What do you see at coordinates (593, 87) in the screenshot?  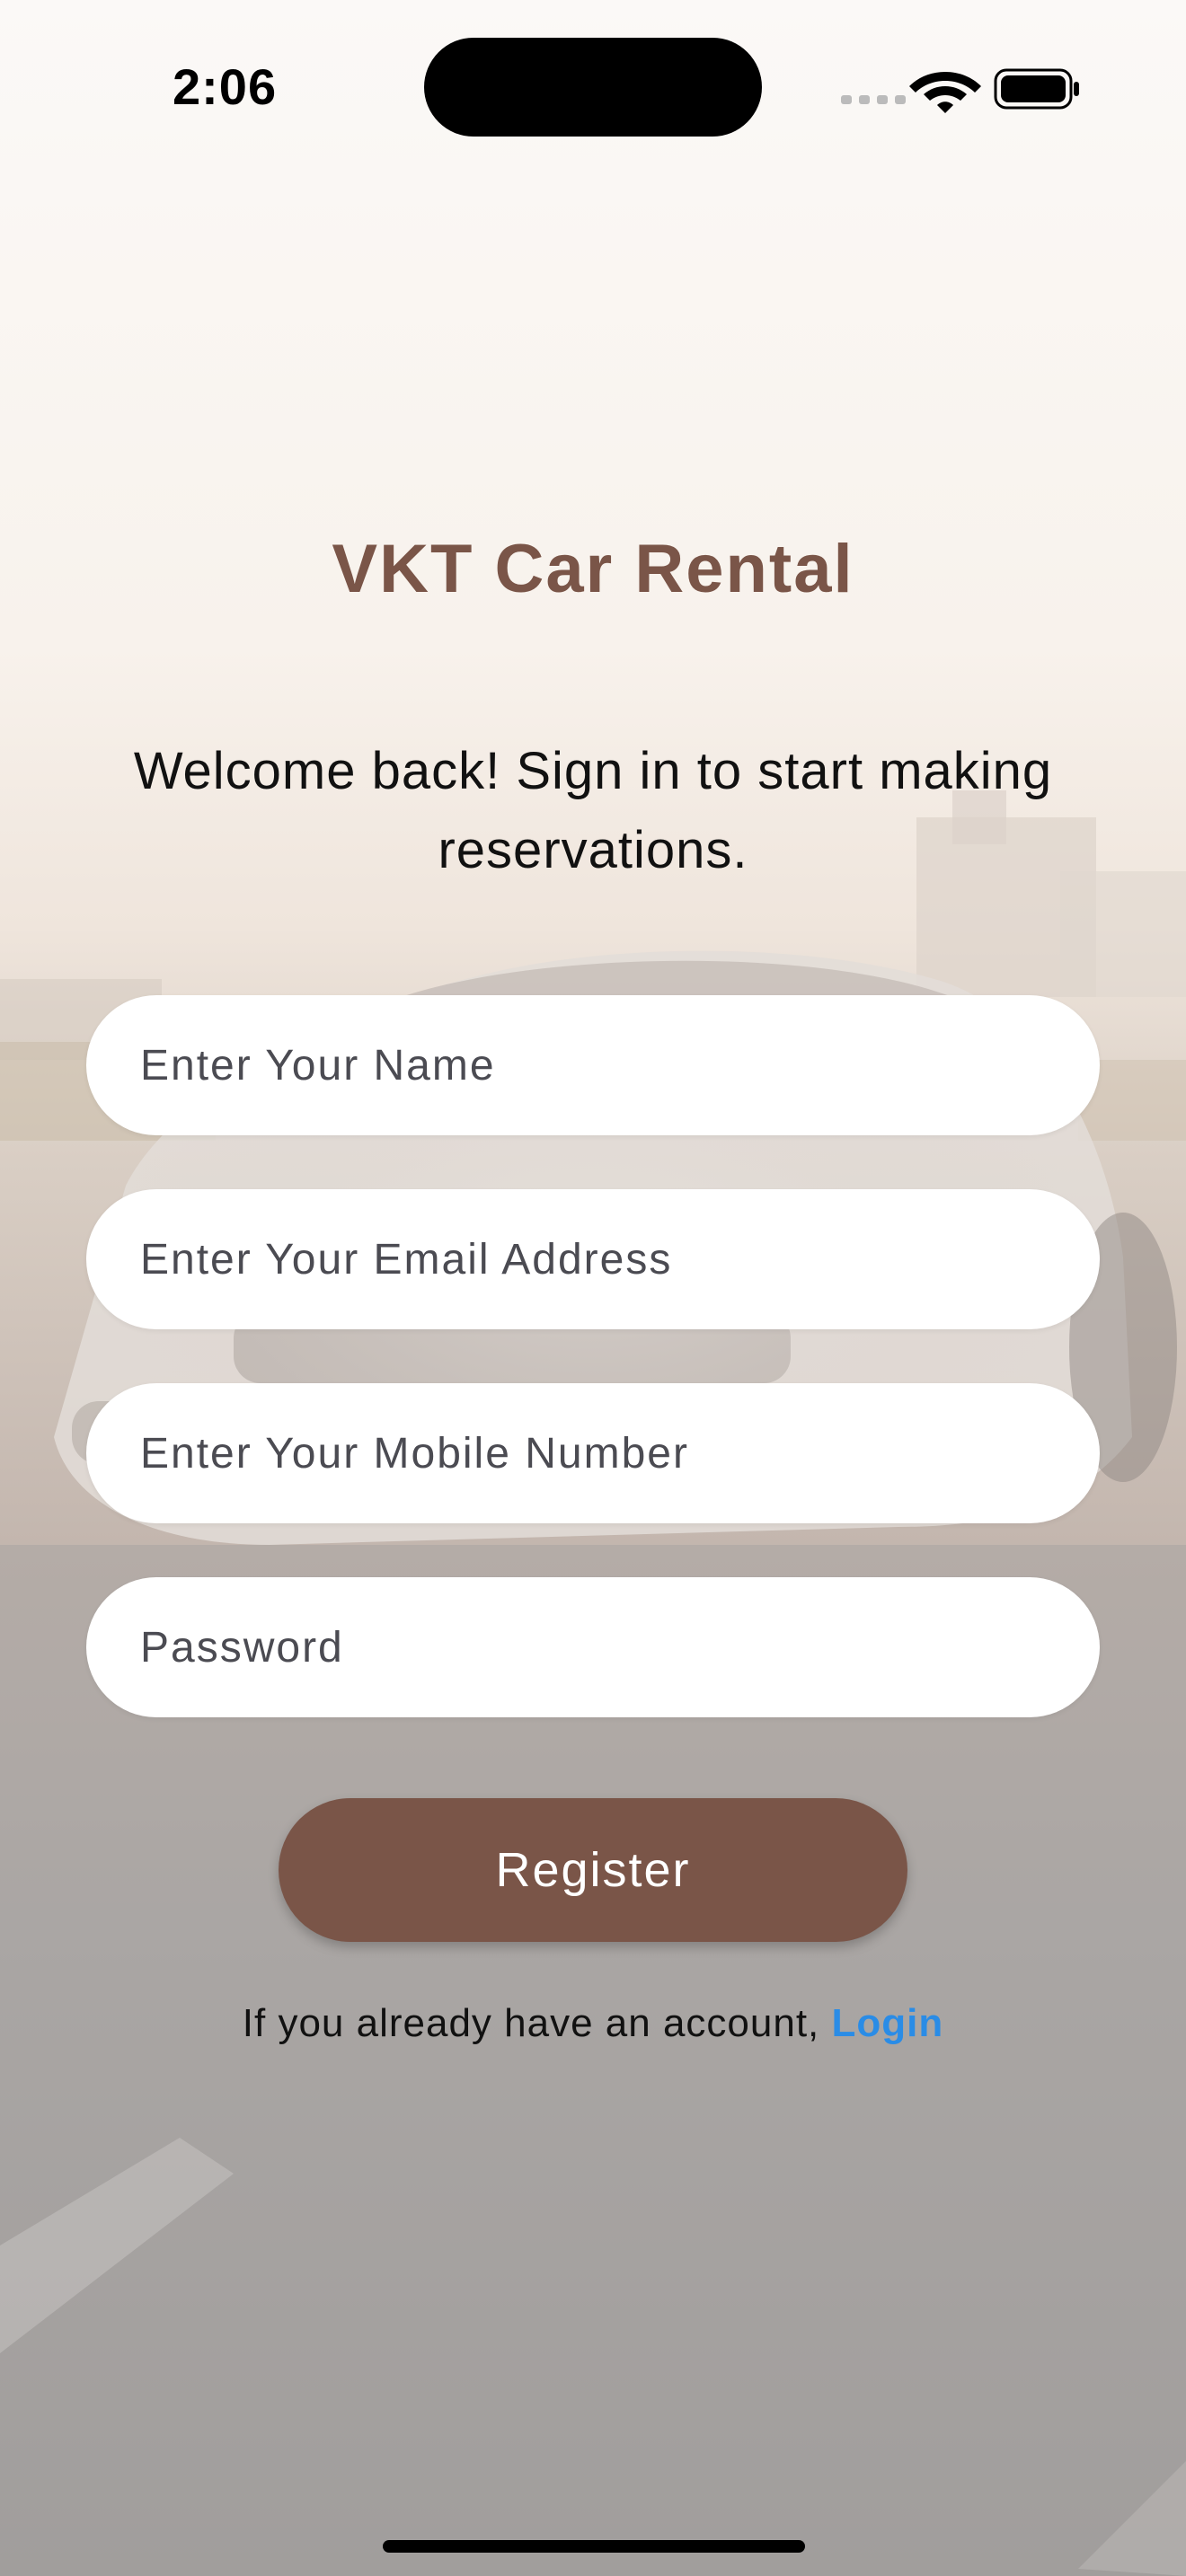 I see `dynamic-island` at bounding box center [593, 87].